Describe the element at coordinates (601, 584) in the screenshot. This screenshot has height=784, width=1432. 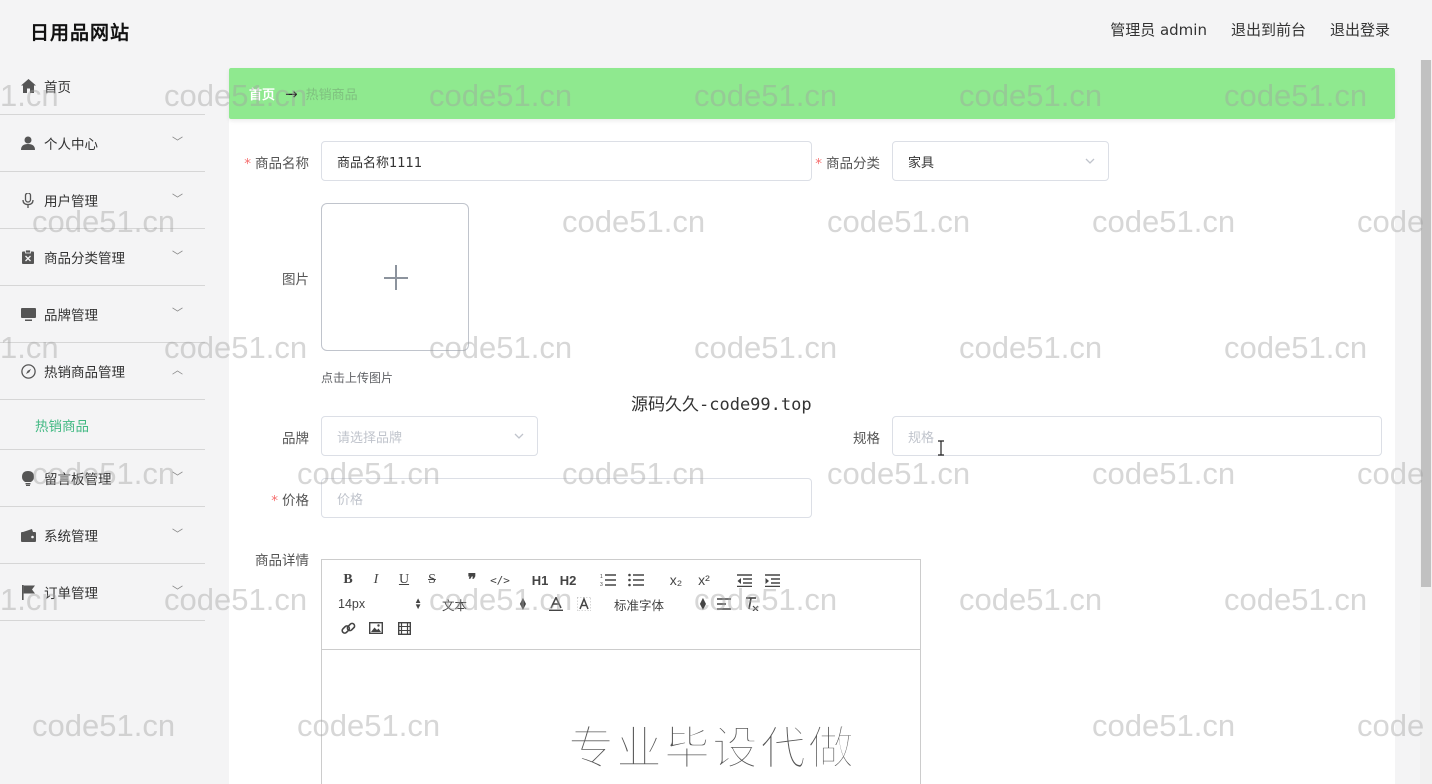
I see `svg-text: 3` at that location.